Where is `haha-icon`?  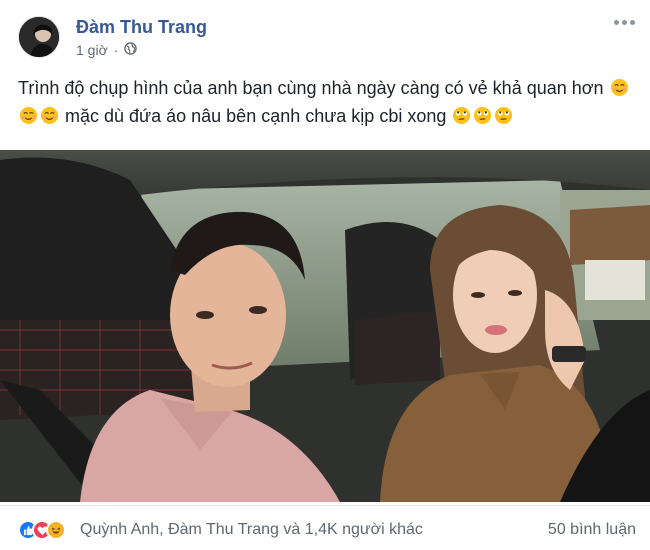 haha-icon is located at coordinates (56, 530).